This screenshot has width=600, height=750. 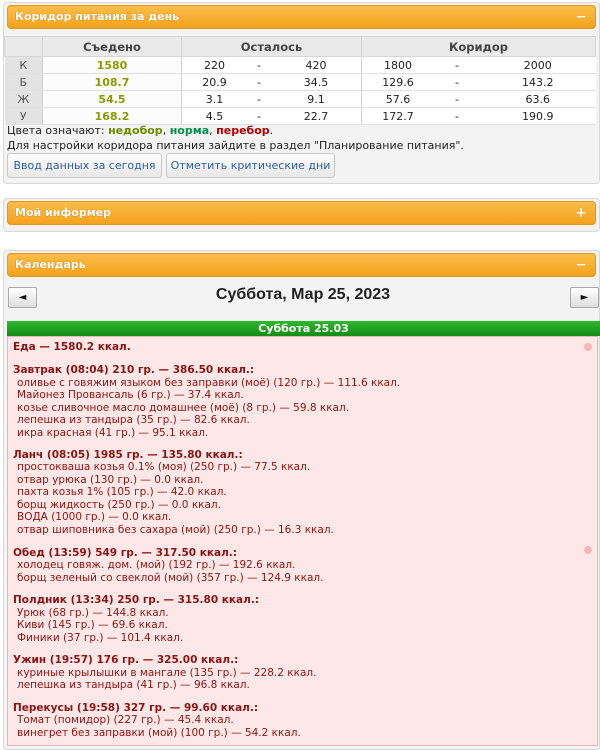 What do you see at coordinates (397, 116) in the screenshot?
I see `corridor-min: 172.7` at bounding box center [397, 116].